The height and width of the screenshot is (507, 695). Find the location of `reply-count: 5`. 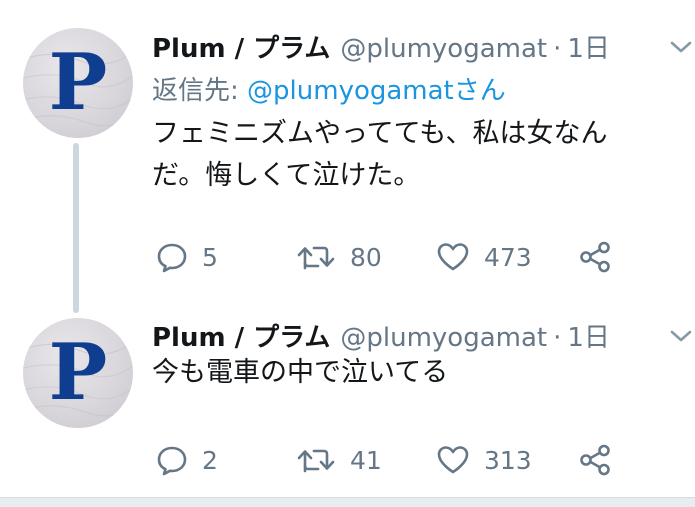

reply-count: 5 is located at coordinates (210, 257).